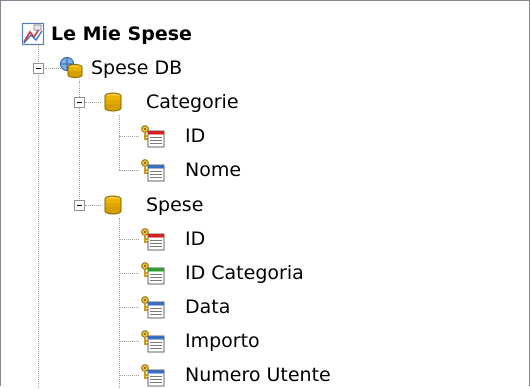 This screenshot has width=530, height=389. I want to click on tree-node-database: Spese DB, so click(120, 68).